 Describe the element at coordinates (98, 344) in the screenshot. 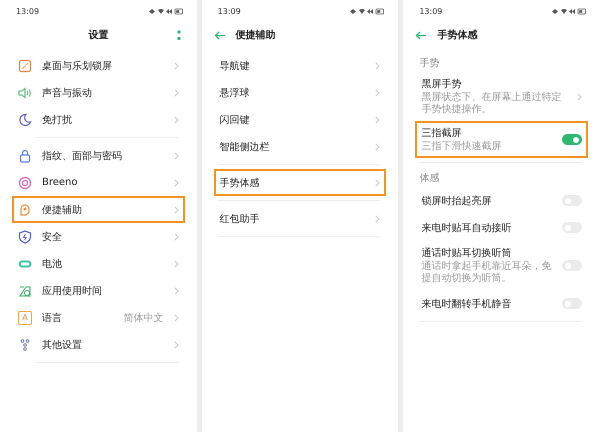

I see `setting-row: 其他设置` at that location.